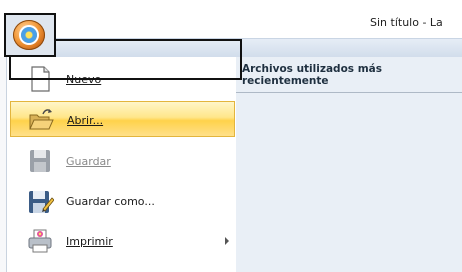 The height and width of the screenshot is (272, 462). I want to click on menu-item-new: Nuevo, so click(122, 79).